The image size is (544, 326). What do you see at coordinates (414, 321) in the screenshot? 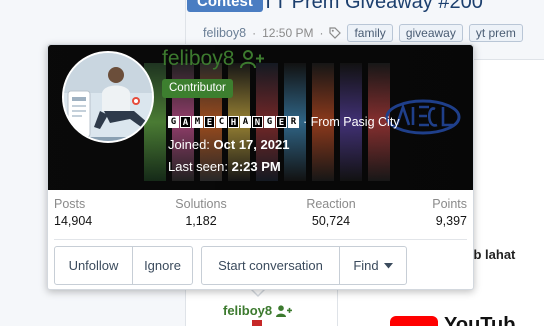
I see `youtube-logo-icon` at bounding box center [414, 321].